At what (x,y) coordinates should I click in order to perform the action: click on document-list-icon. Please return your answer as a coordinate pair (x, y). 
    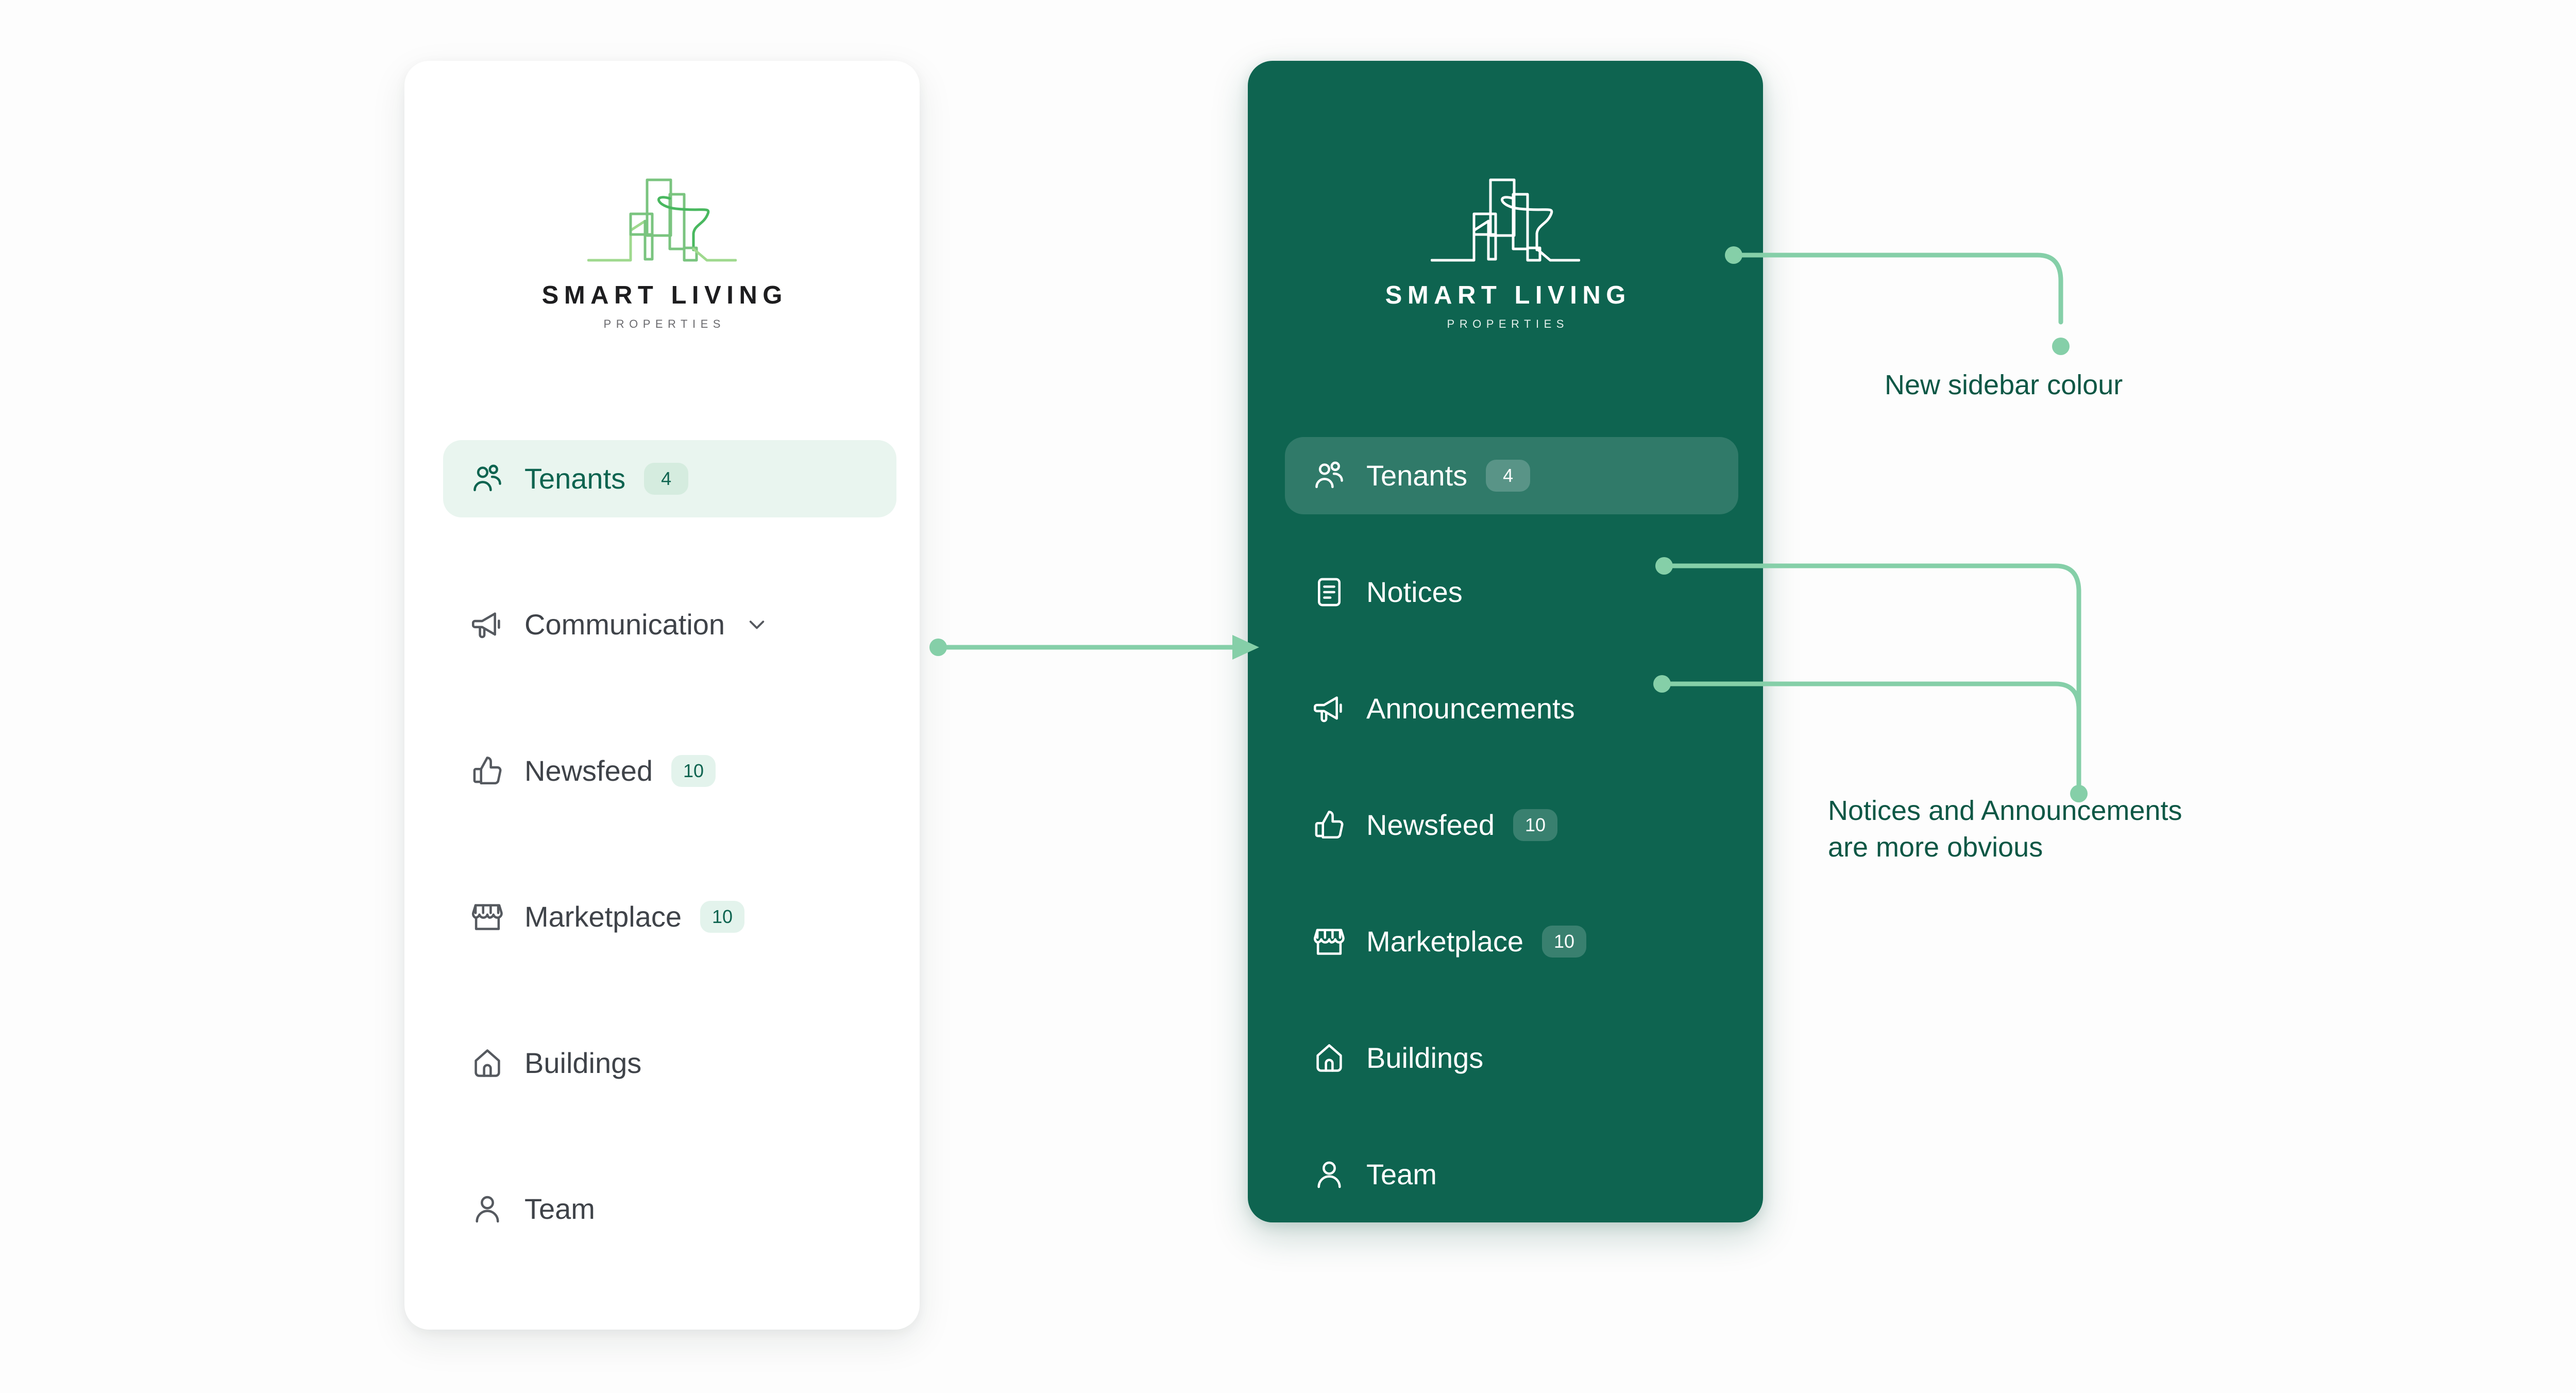
    Looking at the image, I should click on (1329, 593).